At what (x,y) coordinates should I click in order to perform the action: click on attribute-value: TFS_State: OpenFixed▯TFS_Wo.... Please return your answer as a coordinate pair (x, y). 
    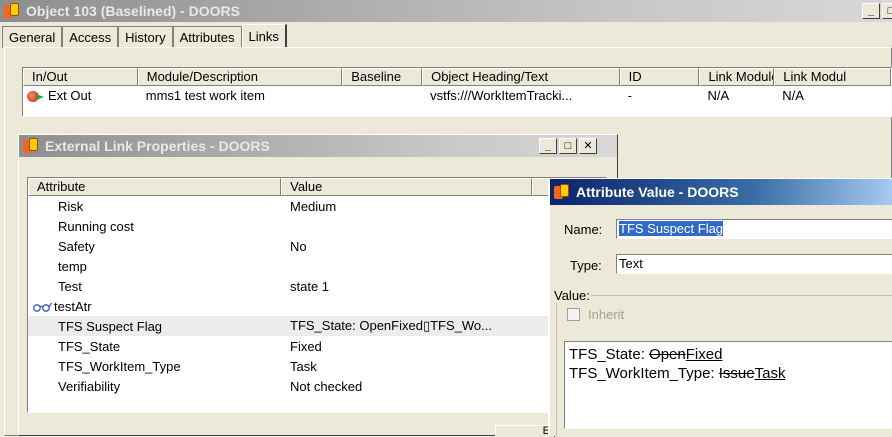
    Looking at the image, I should click on (391, 325).